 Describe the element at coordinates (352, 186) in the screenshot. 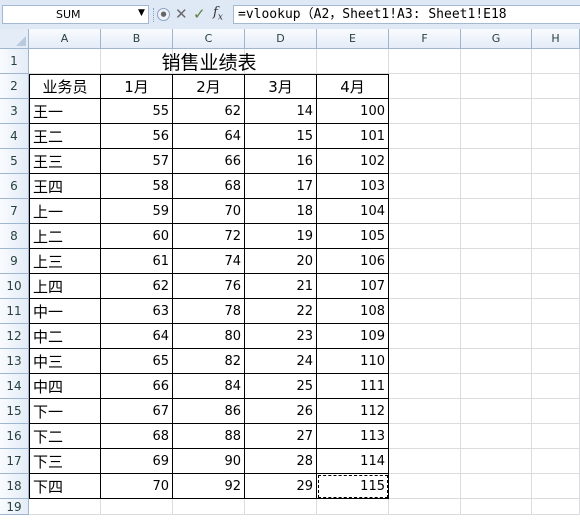

I see `data-cell: 103` at that location.